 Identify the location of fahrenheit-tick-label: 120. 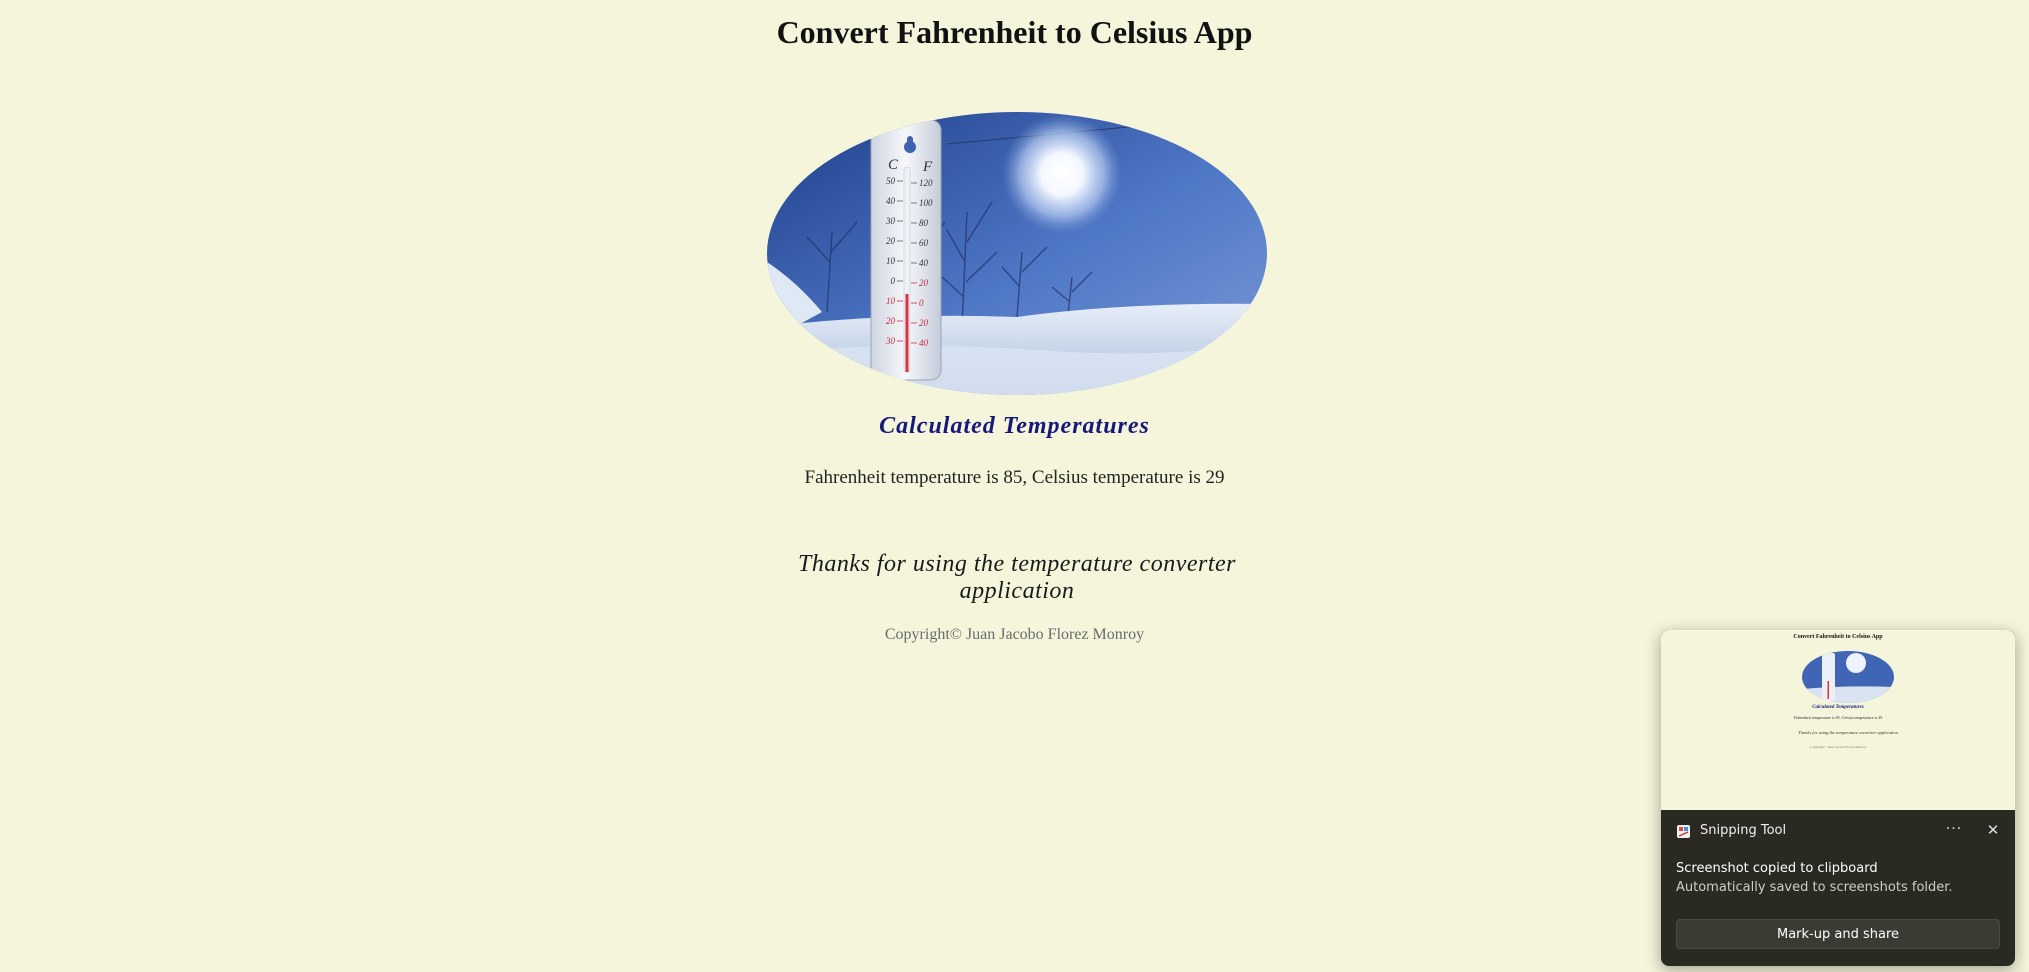
(926, 183).